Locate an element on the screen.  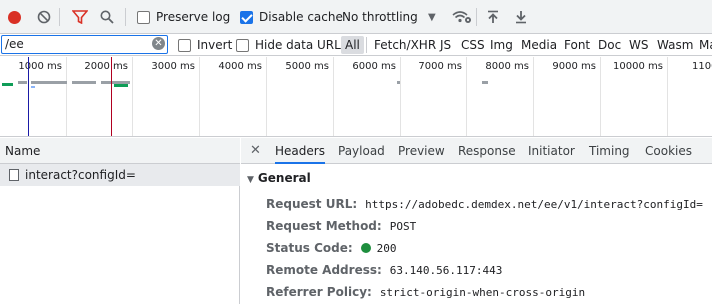
tab-response: Response is located at coordinates (487, 151).